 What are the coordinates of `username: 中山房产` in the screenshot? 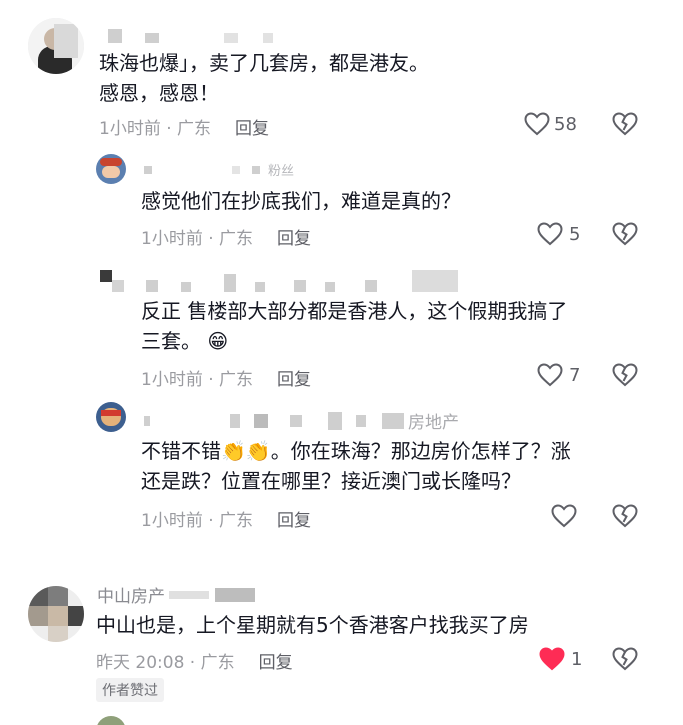 It's located at (131, 597).